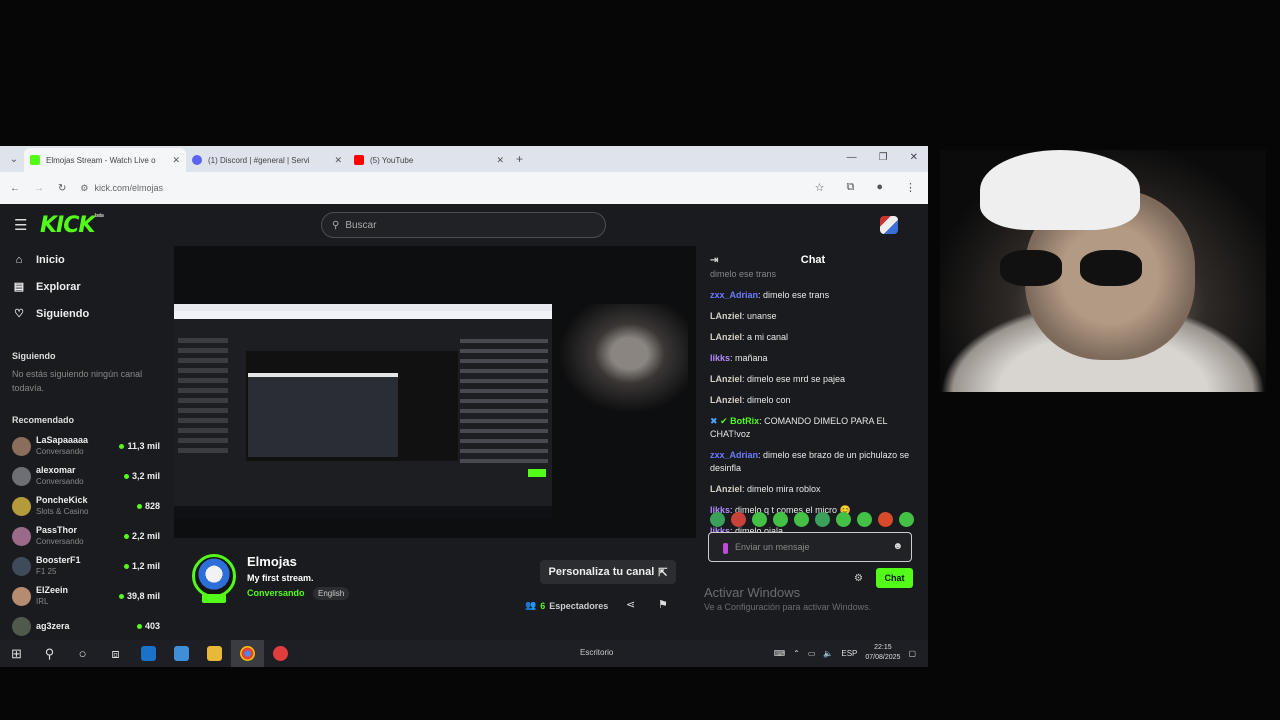  What do you see at coordinates (596, 652) in the screenshot?
I see `desktop-toolbar-label: Escritorio` at bounding box center [596, 652].